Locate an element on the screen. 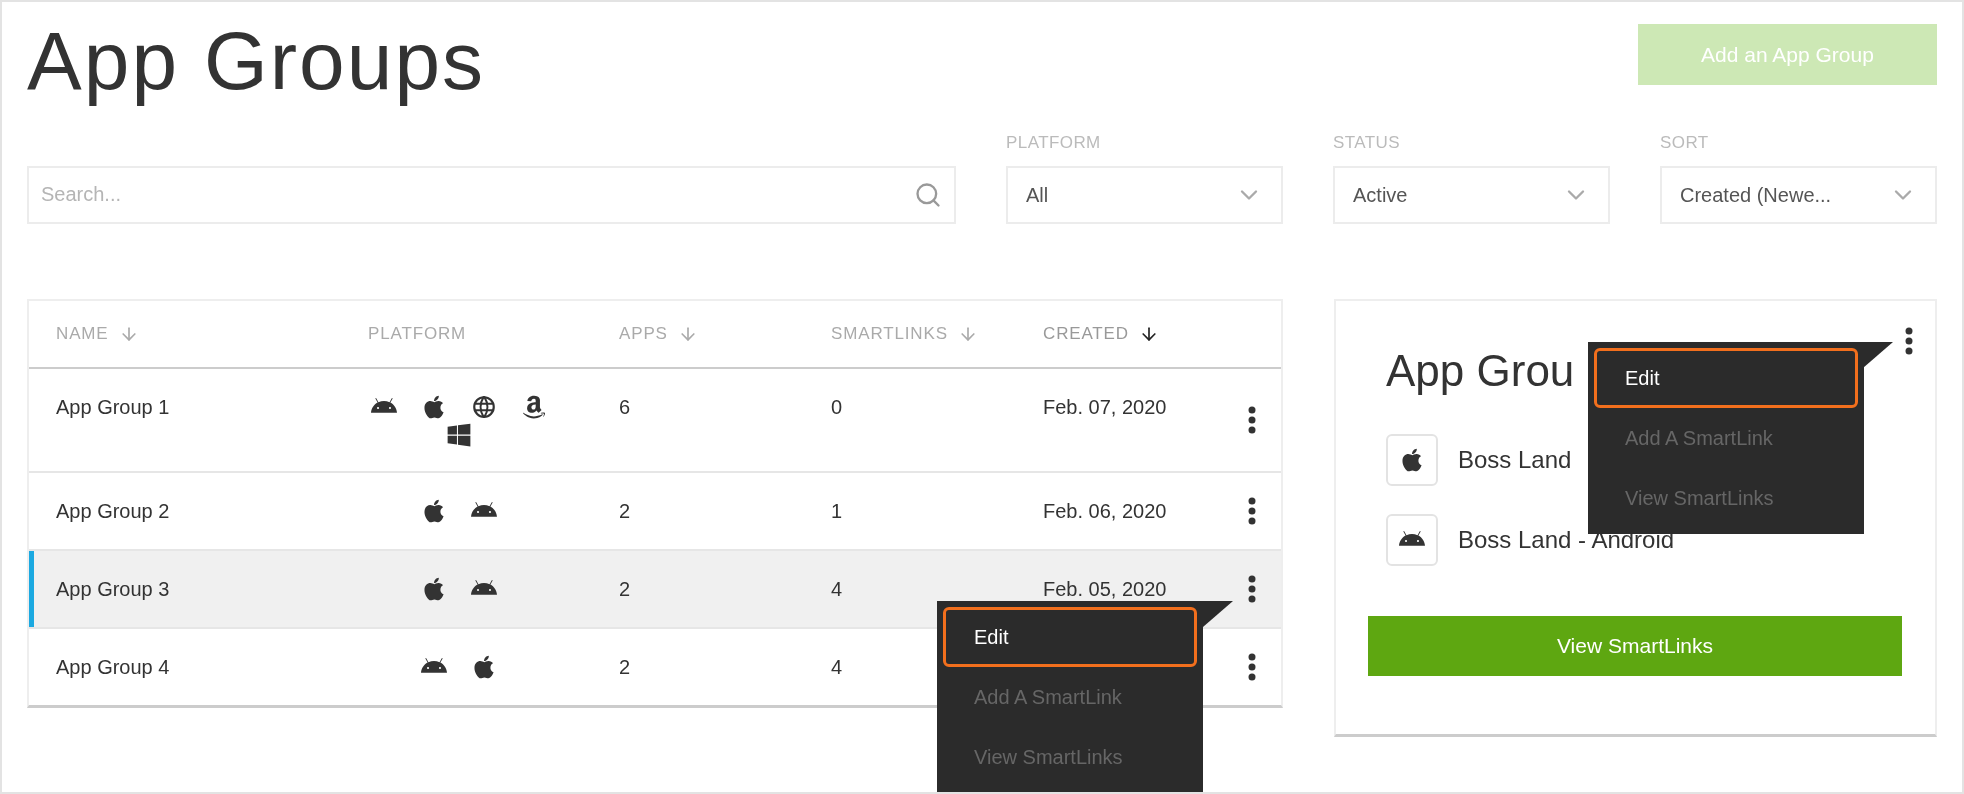  globe-icon is located at coordinates (484, 406).